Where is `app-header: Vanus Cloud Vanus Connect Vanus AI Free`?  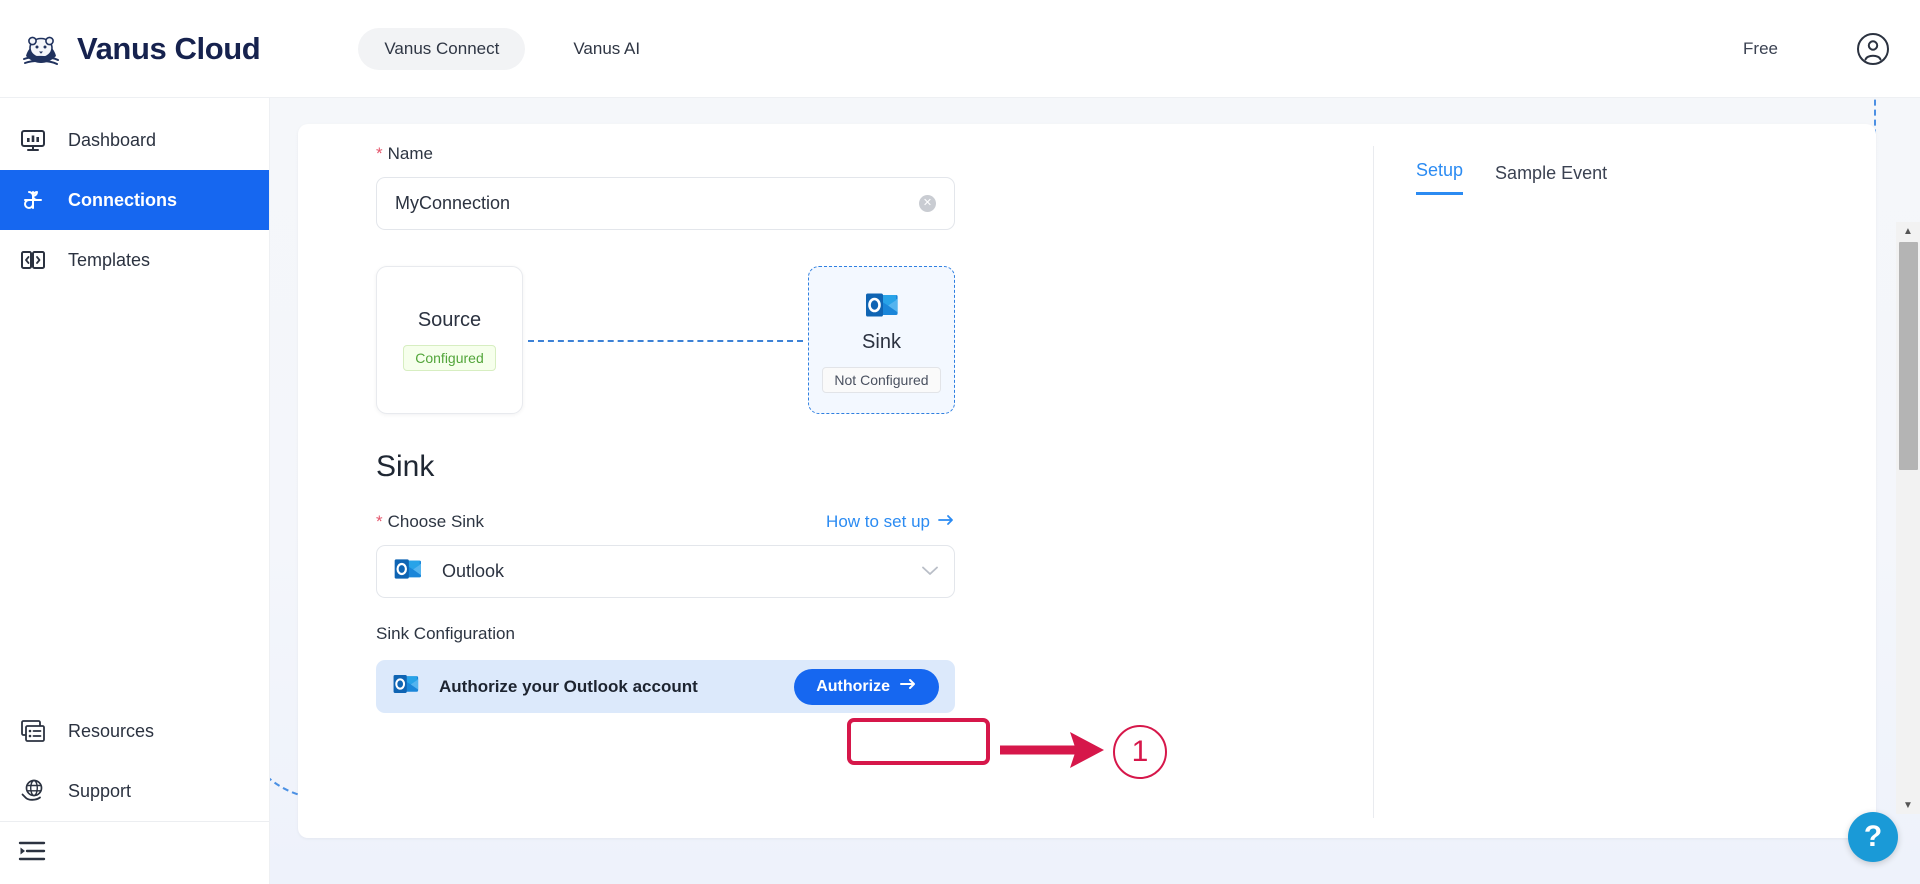 app-header: Vanus Cloud Vanus Connect Vanus AI Free is located at coordinates (960, 49).